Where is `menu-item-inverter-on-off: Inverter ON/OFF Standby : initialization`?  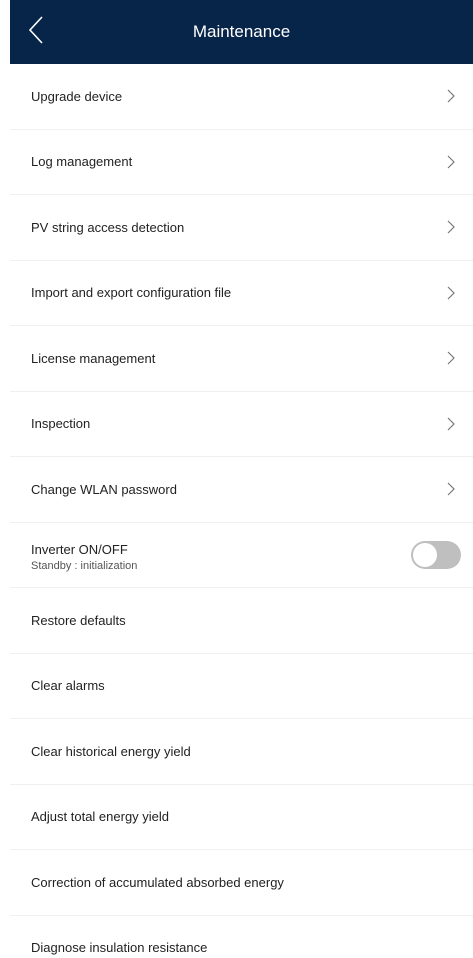 menu-item-inverter-on-off: Inverter ON/OFF Standby : initialization is located at coordinates (241, 555).